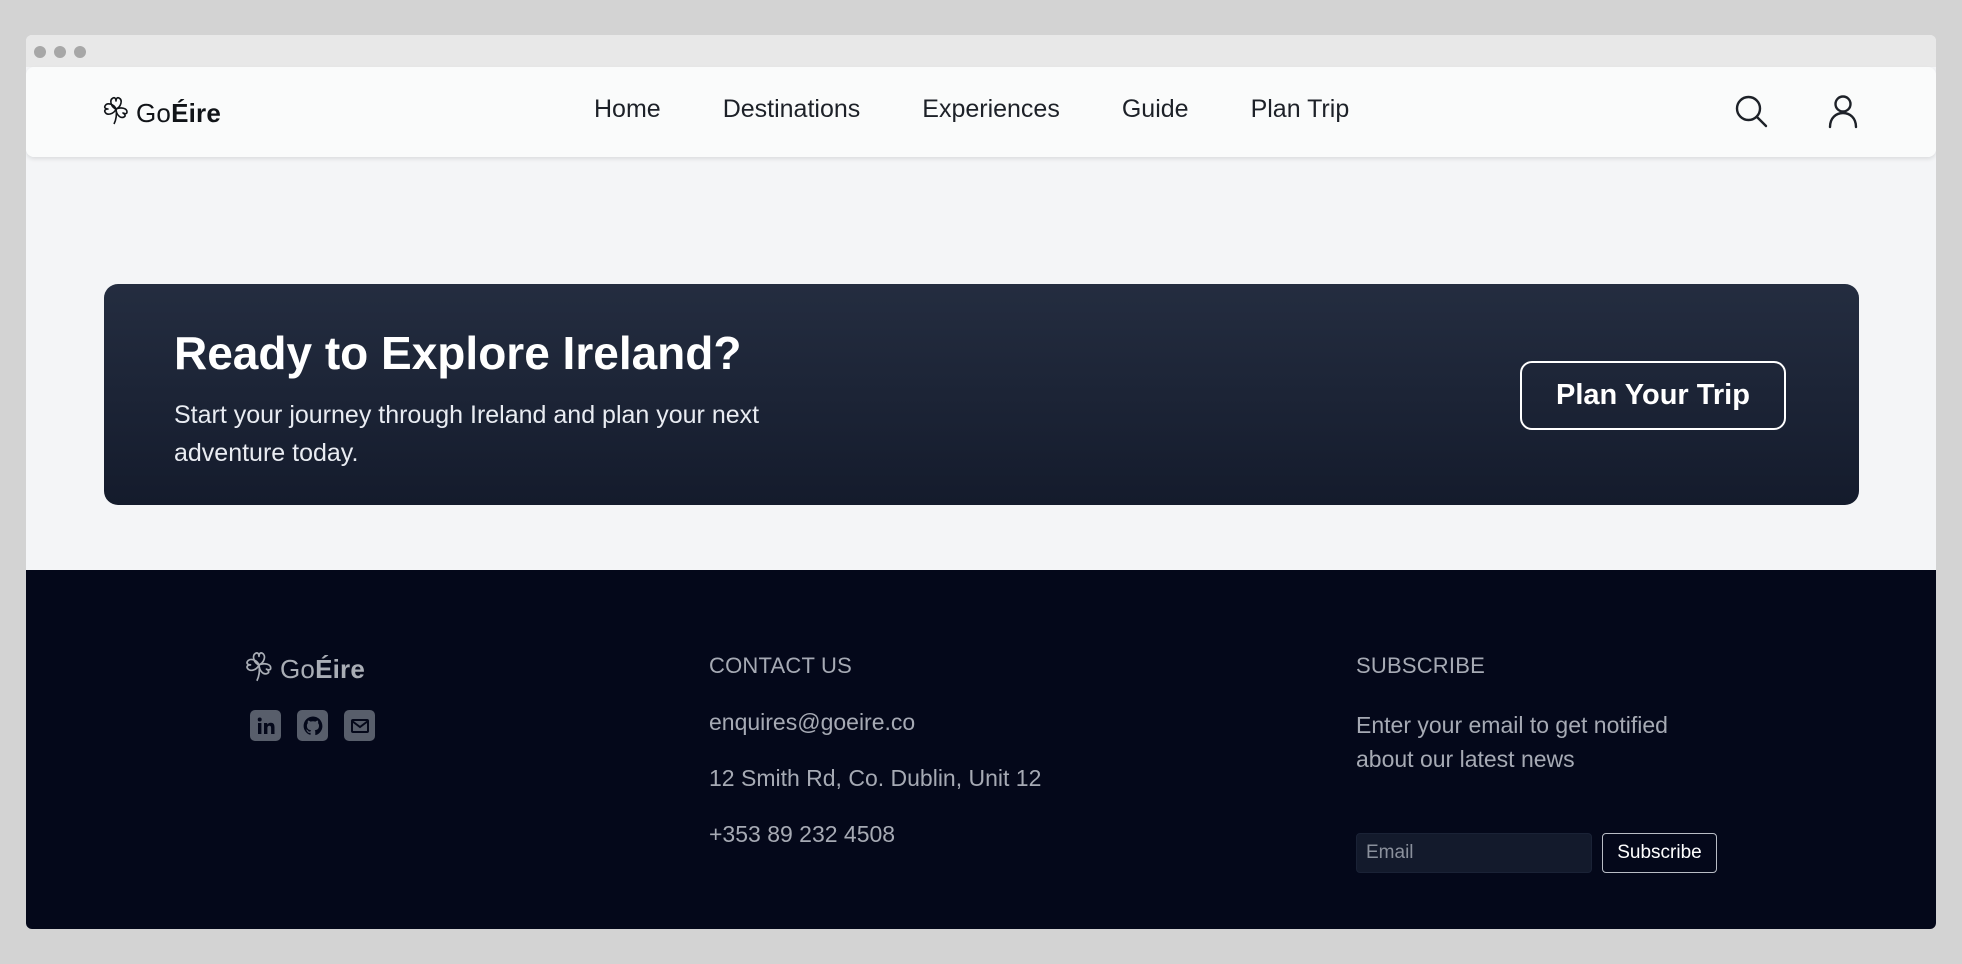 This screenshot has height=964, width=1962. I want to click on footer-brand-logo: GoÉire, so click(304, 669).